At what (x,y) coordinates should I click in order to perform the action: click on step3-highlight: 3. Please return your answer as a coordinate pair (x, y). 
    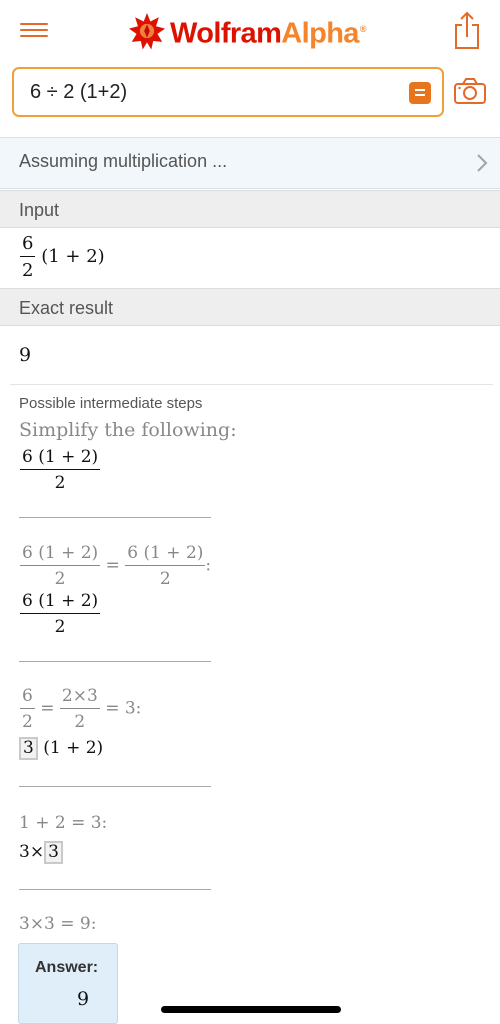
    Looking at the image, I should click on (53, 852).